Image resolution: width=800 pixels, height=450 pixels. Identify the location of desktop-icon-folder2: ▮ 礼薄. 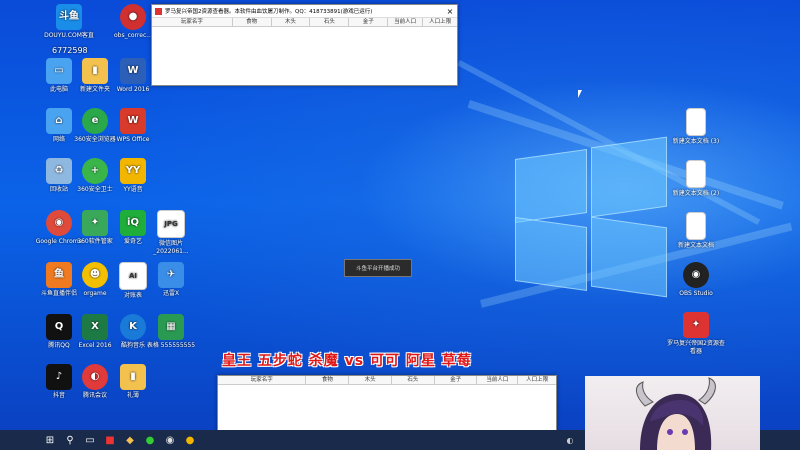
(133, 382).